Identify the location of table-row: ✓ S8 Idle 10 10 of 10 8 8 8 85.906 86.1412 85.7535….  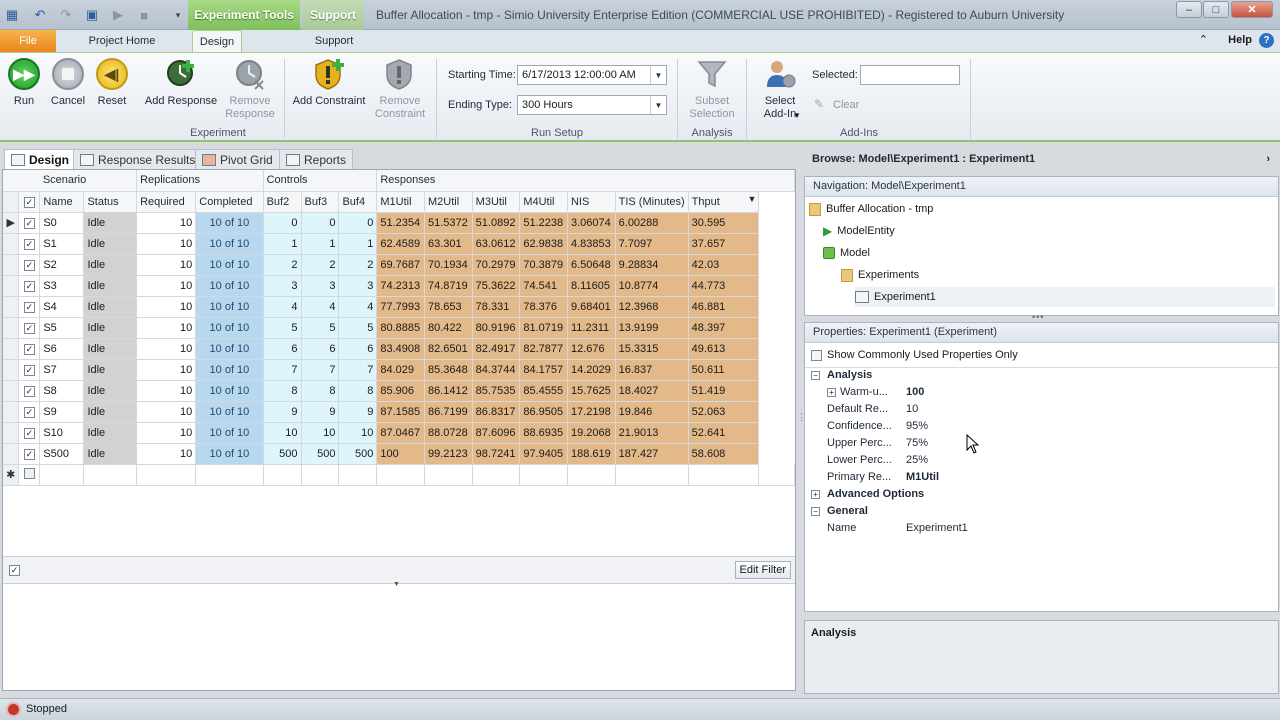
(399, 391).